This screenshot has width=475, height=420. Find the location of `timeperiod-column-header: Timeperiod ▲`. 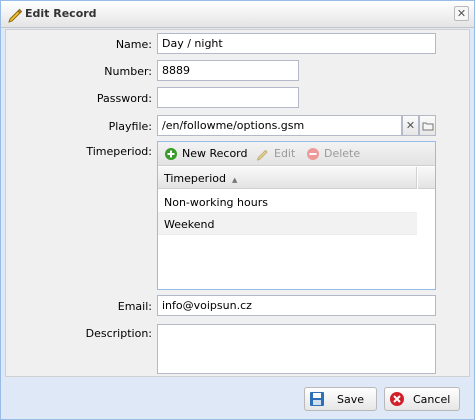

timeperiod-column-header: Timeperiod ▲ is located at coordinates (287, 178).